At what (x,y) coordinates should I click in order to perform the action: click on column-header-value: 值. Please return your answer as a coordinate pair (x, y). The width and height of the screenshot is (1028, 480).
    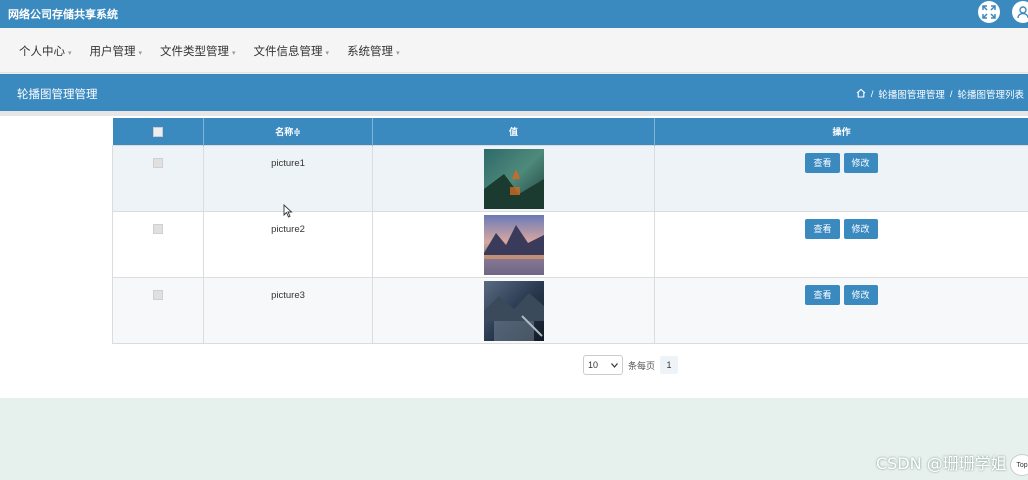
    Looking at the image, I should click on (513, 131).